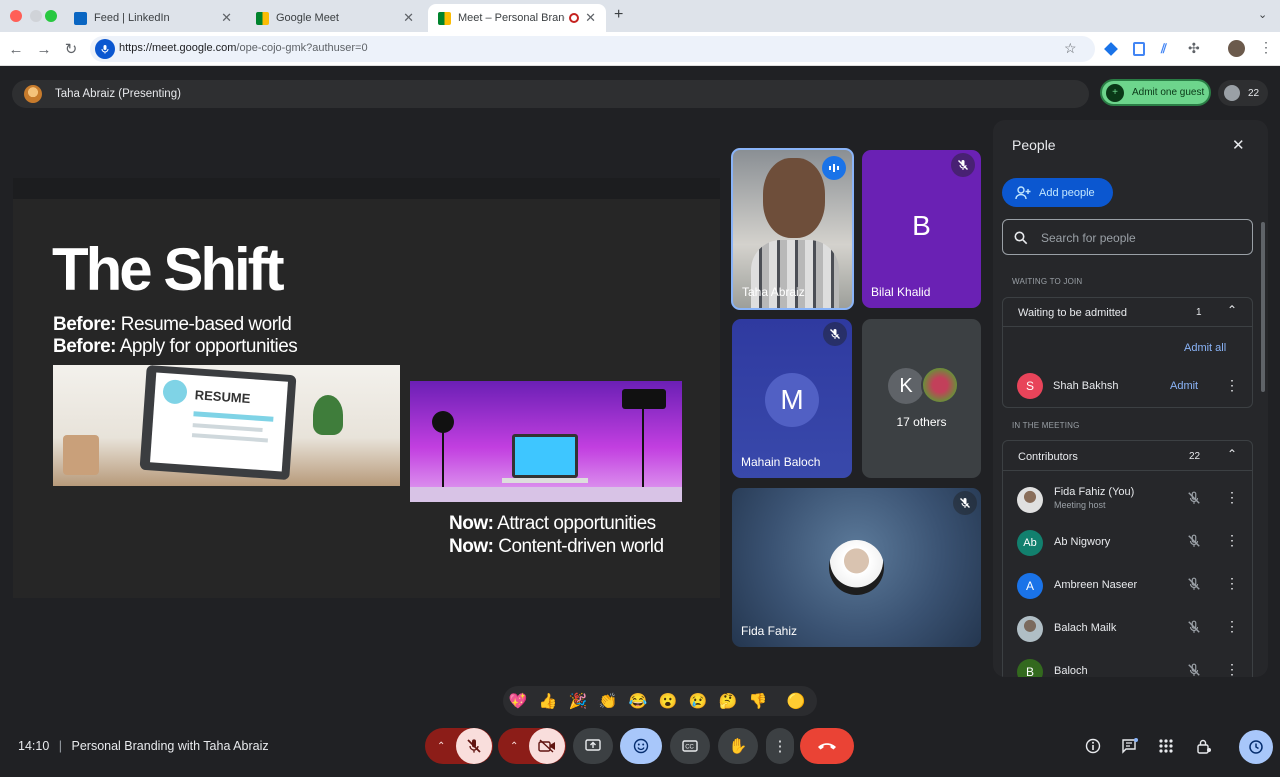  What do you see at coordinates (36, 16) in the screenshot?
I see `window-minimize-button` at bounding box center [36, 16].